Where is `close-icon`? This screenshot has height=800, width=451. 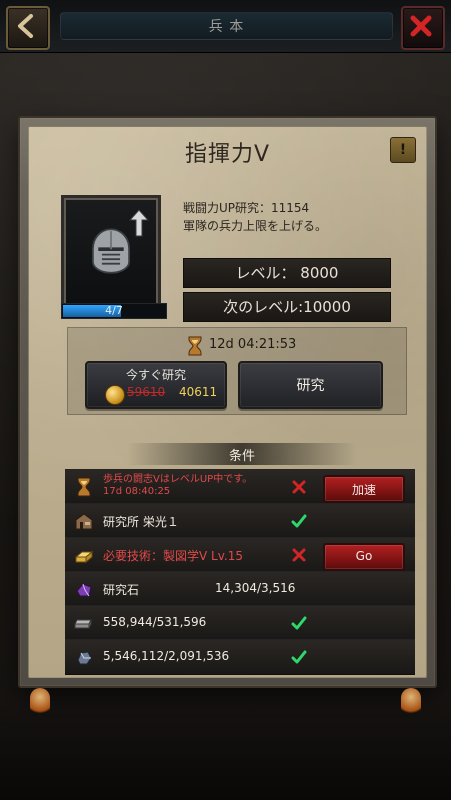
close-icon is located at coordinates (421, 26).